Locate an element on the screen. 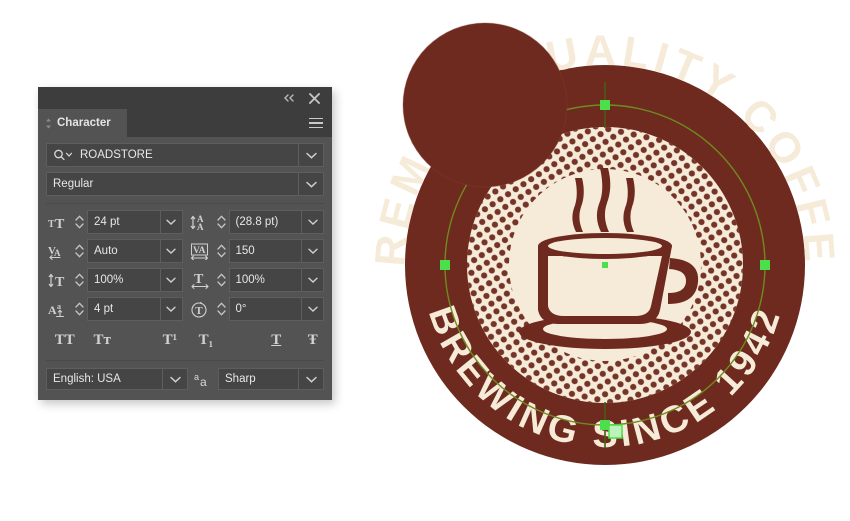  vertical-scale-dropdown-arrow is located at coordinates (170, 280).